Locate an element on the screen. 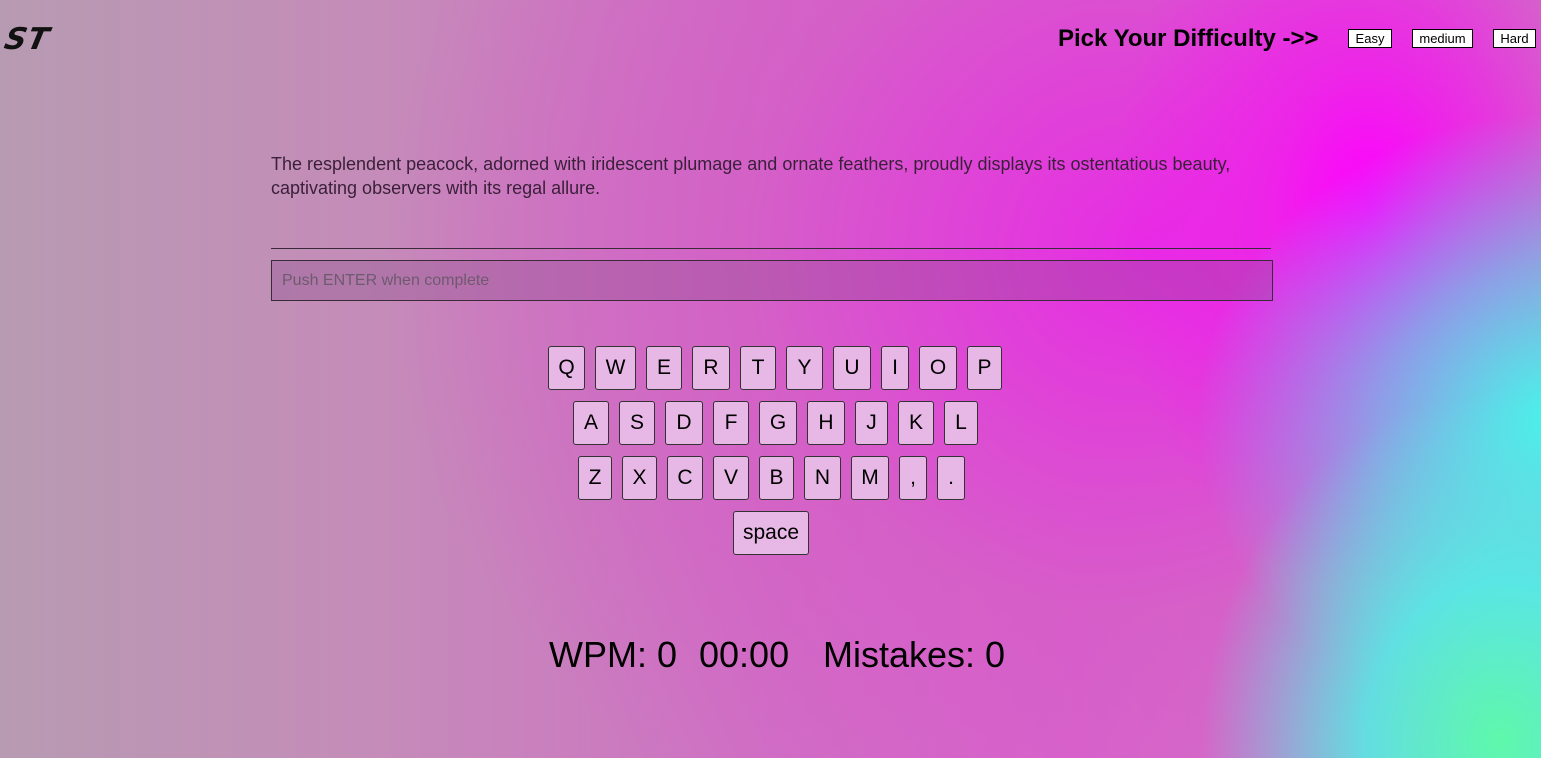  easy-button: Easy is located at coordinates (1370, 38).